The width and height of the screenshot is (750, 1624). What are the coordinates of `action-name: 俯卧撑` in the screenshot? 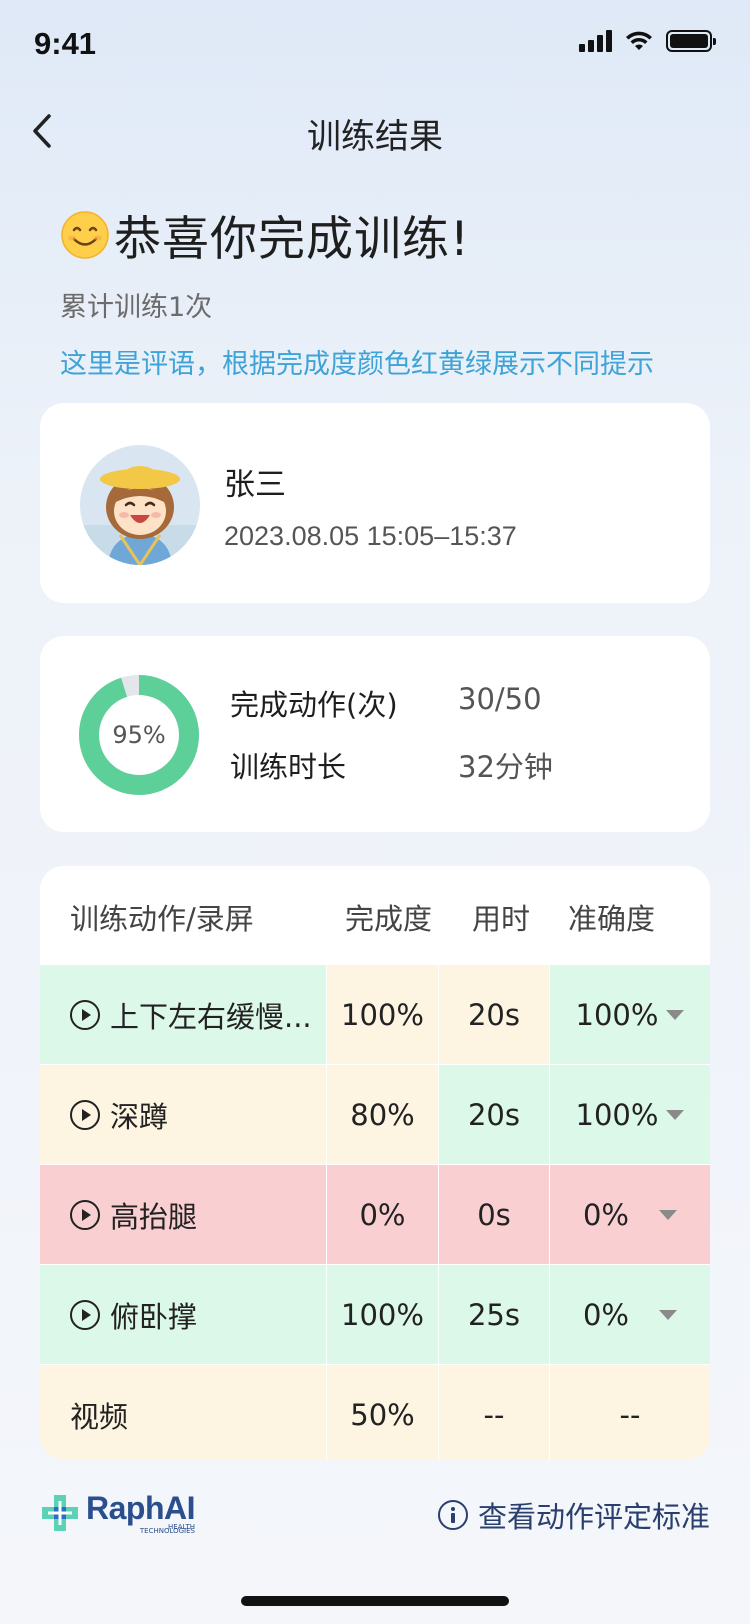 It's located at (154, 1317).